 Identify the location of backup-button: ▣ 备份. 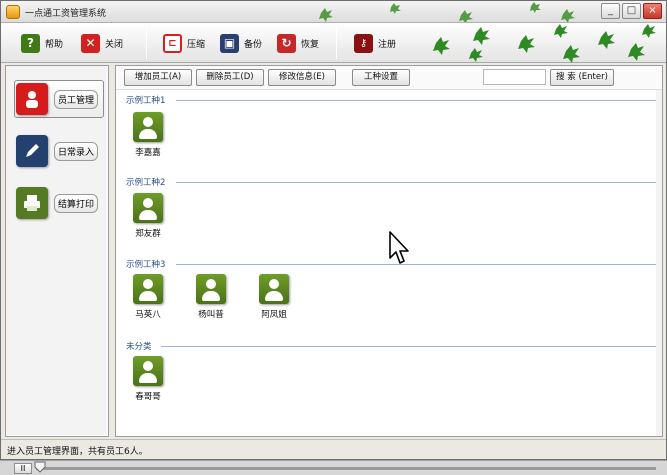
(241, 43).